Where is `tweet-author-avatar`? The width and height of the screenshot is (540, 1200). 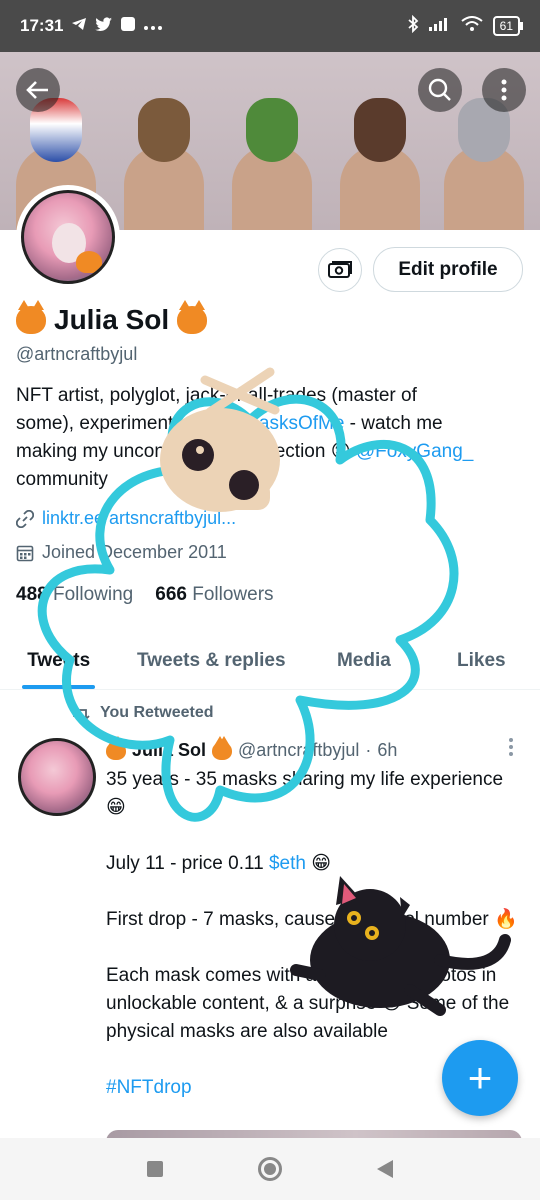 tweet-author-avatar is located at coordinates (57, 777).